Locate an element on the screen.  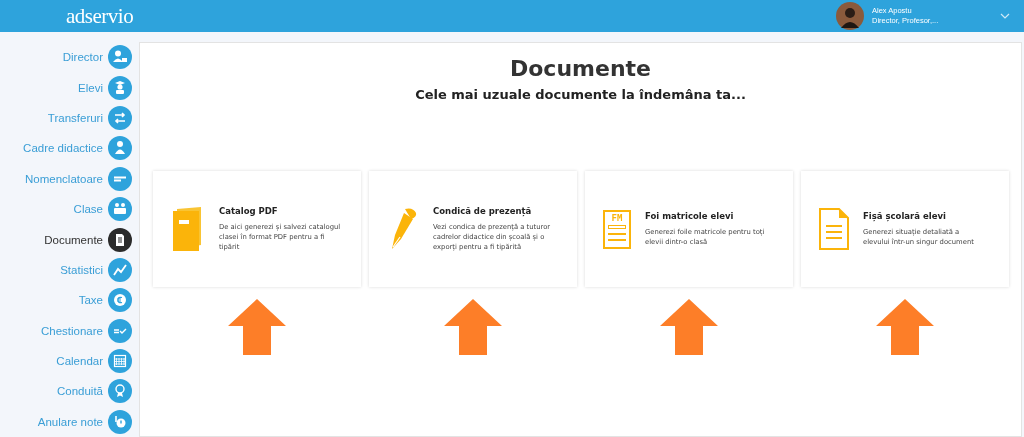
page-title: Documente is located at coordinates (580, 68).